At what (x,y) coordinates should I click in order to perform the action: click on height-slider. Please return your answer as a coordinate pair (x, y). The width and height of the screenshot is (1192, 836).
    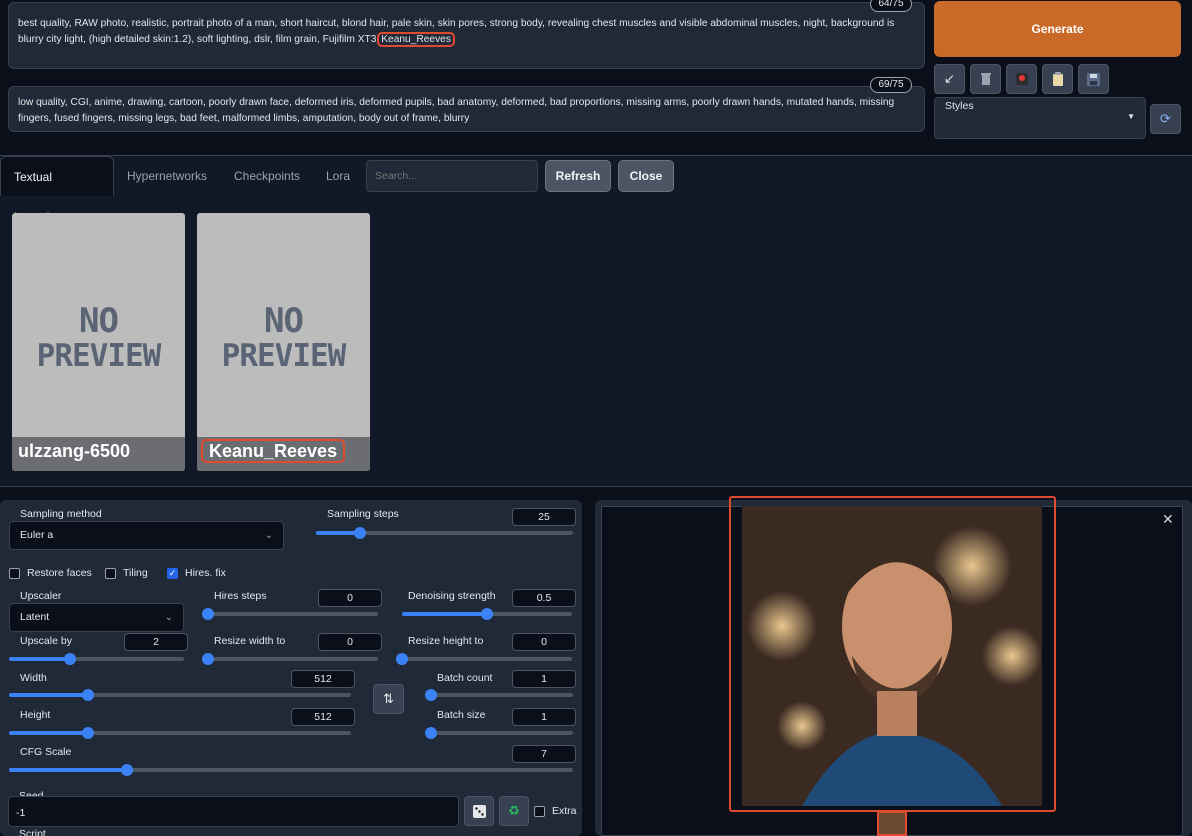
    Looking at the image, I should click on (180, 733).